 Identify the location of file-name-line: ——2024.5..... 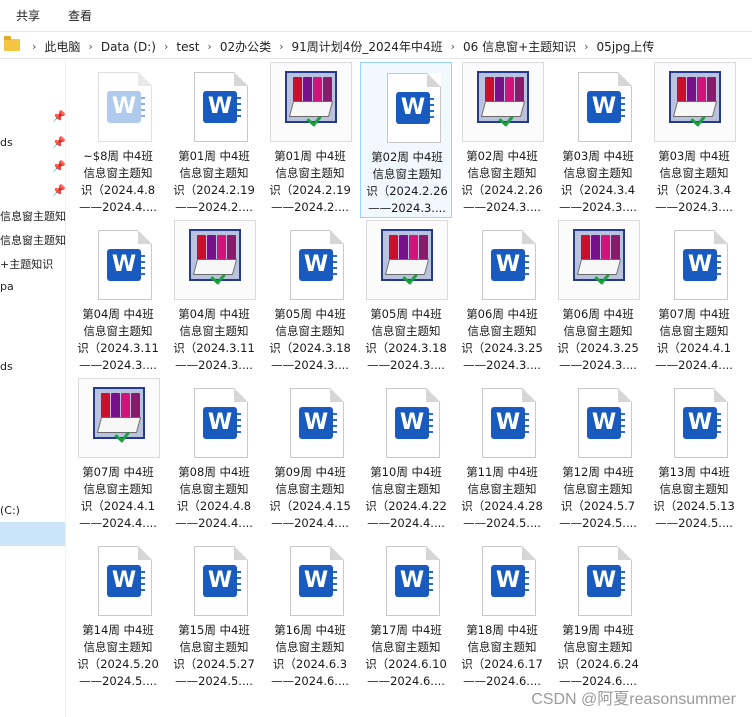
(502, 523).